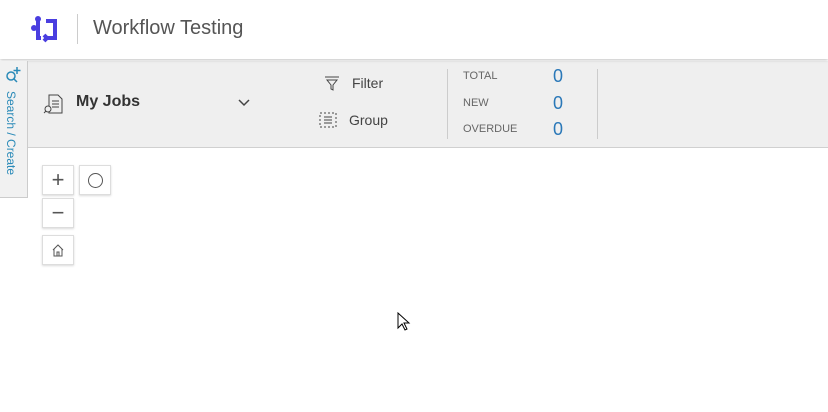 The image size is (828, 412). I want to click on app-header: Workflow Testing, so click(414, 29).